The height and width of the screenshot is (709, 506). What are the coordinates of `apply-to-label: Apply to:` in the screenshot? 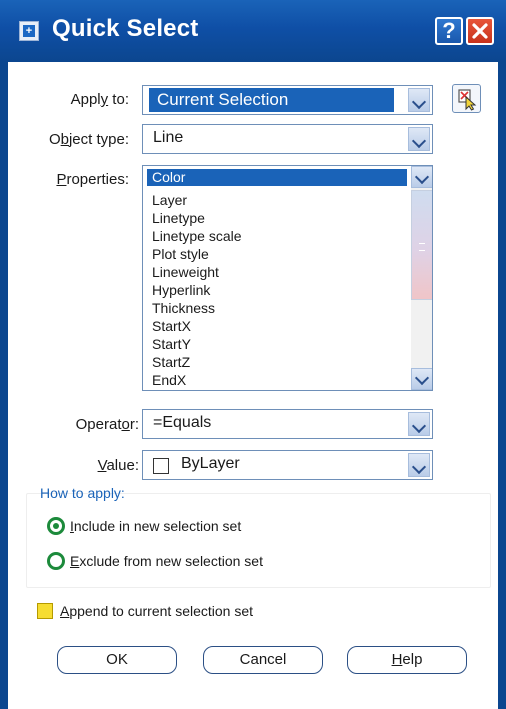 It's located at (99, 99).